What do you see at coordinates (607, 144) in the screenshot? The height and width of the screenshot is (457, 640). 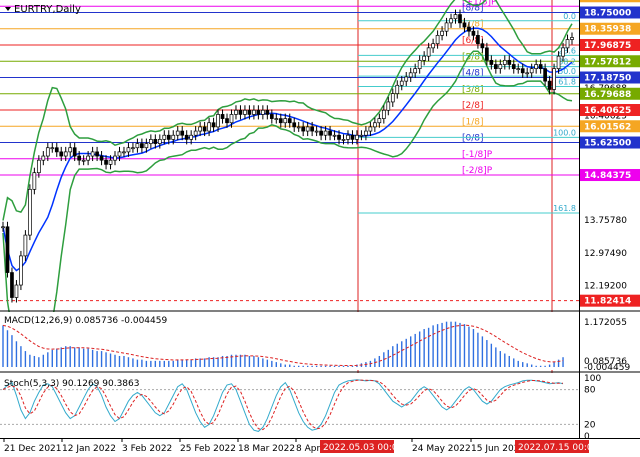 I see `price-highlight-label: 15.62500` at bounding box center [607, 144].